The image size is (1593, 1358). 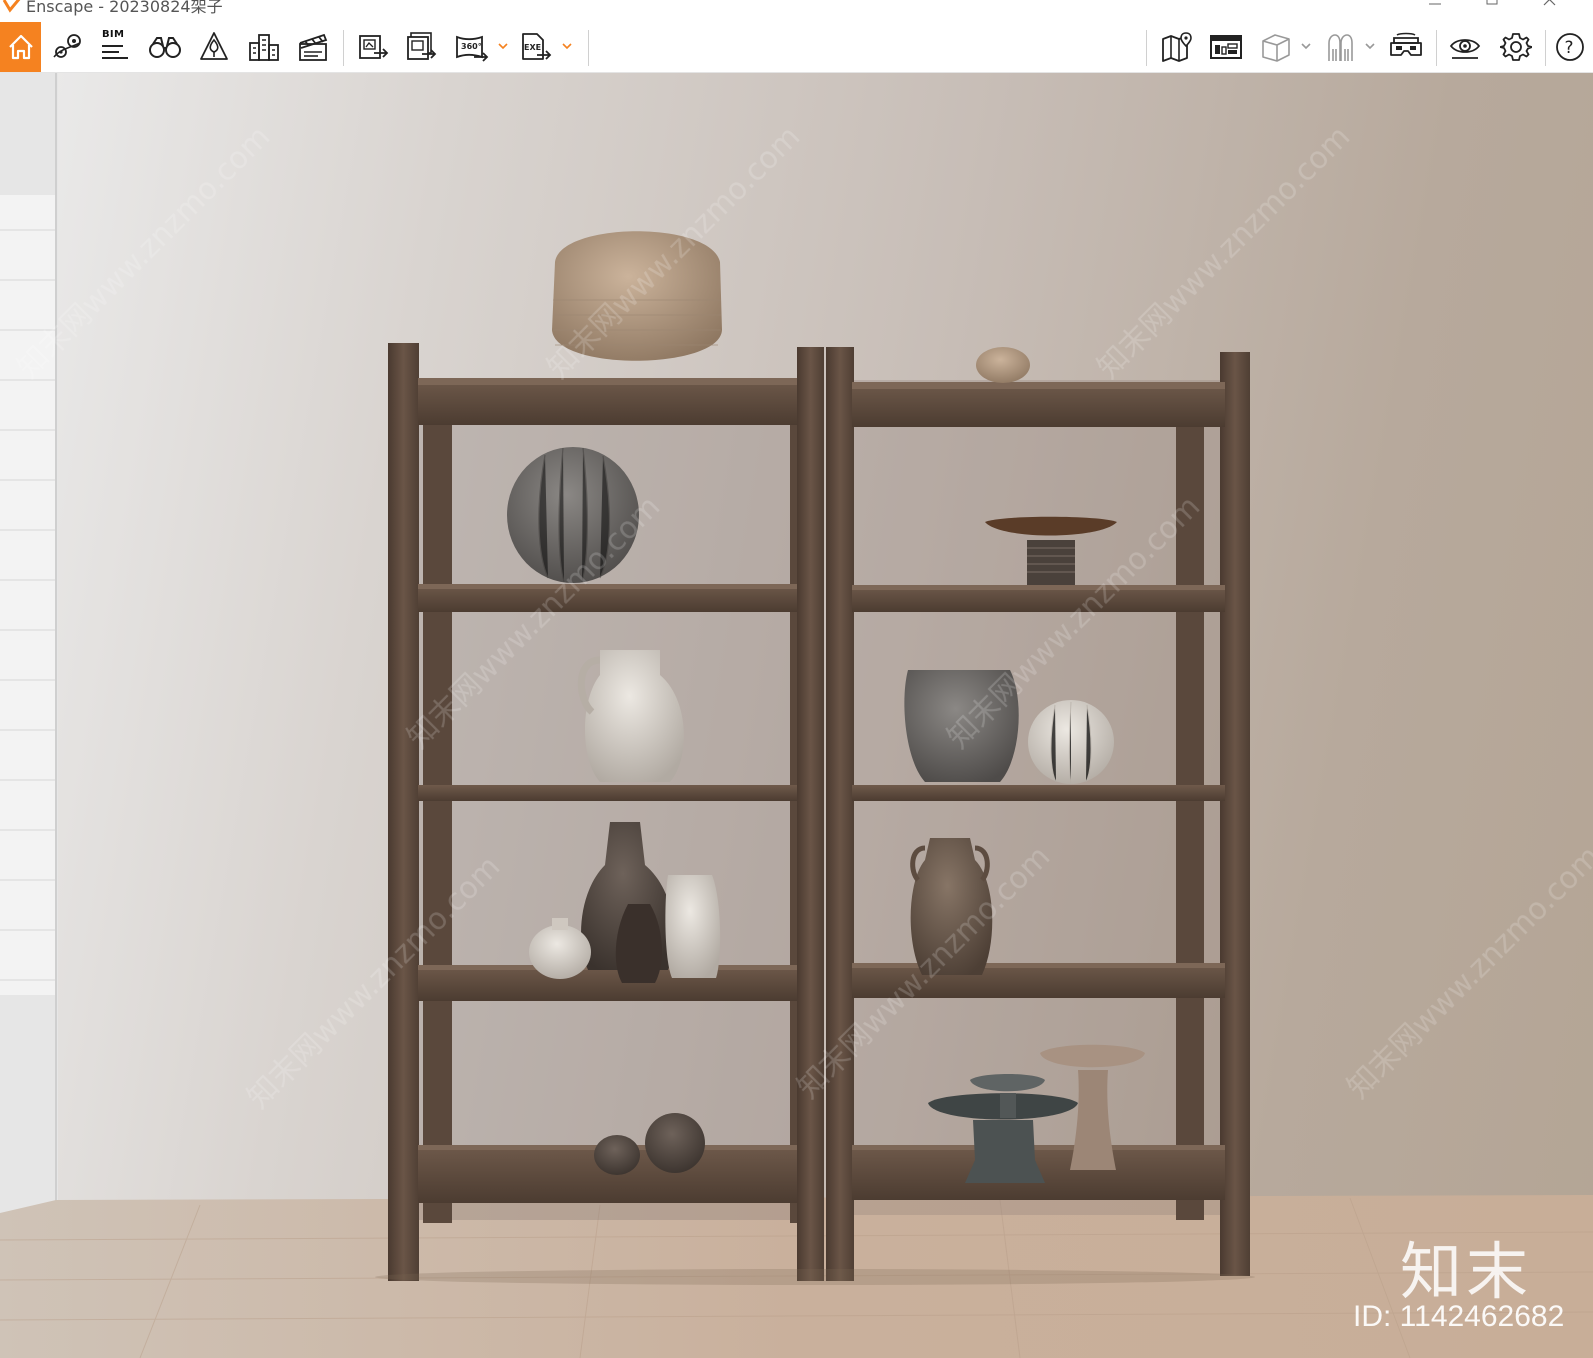 I want to click on dashboard-icon, so click(x=1226, y=47).